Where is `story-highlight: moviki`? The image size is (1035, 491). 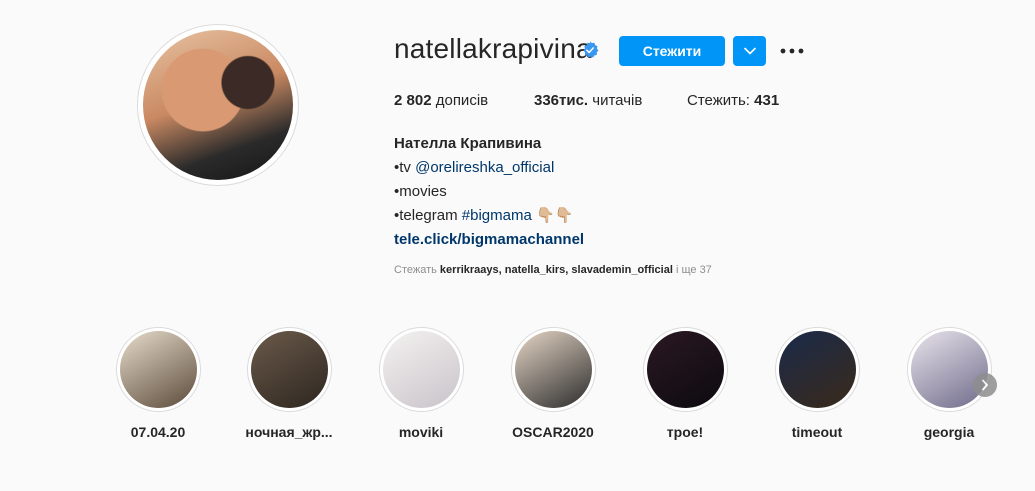 story-highlight: moviki is located at coordinates (421, 383).